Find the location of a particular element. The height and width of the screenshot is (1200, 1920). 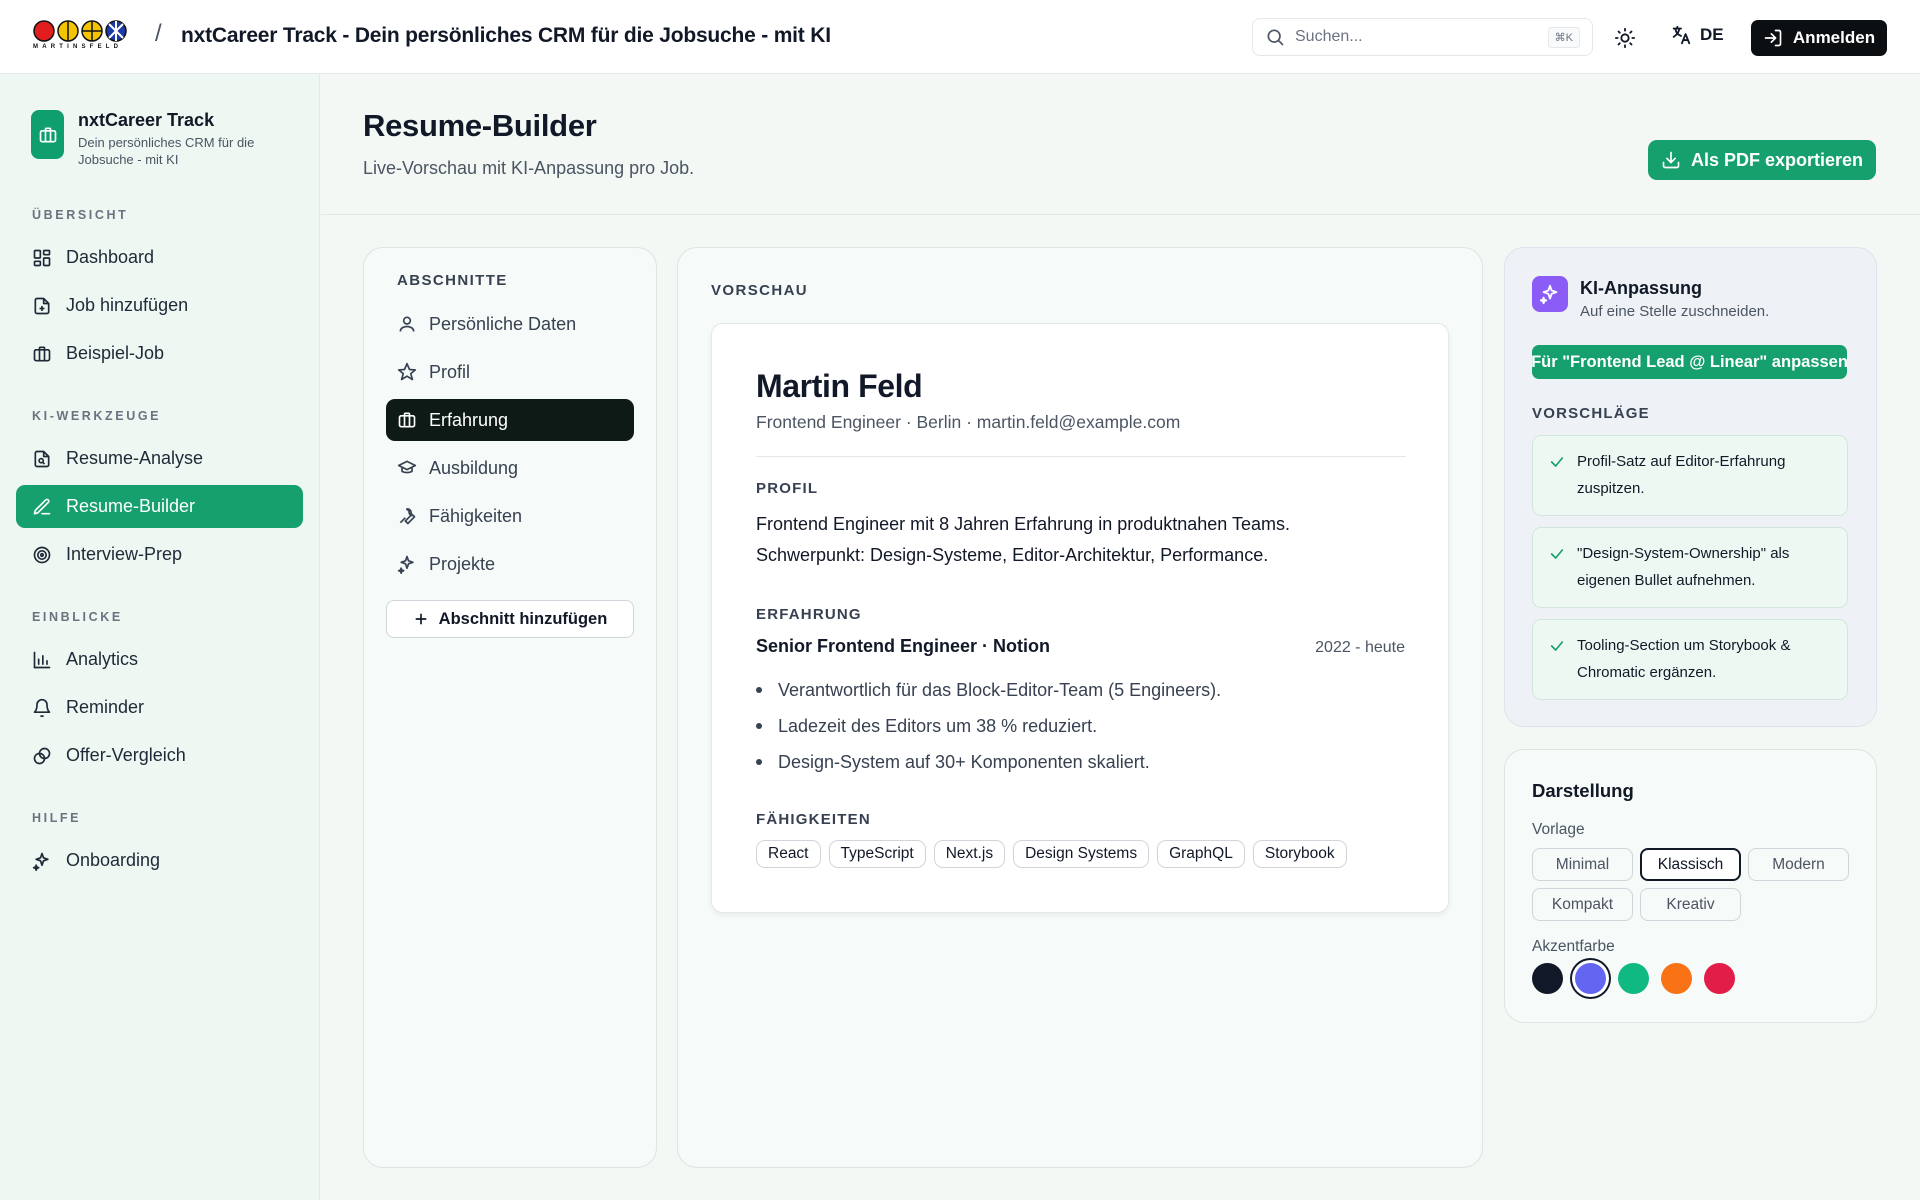

bell-icon is located at coordinates (42, 707).